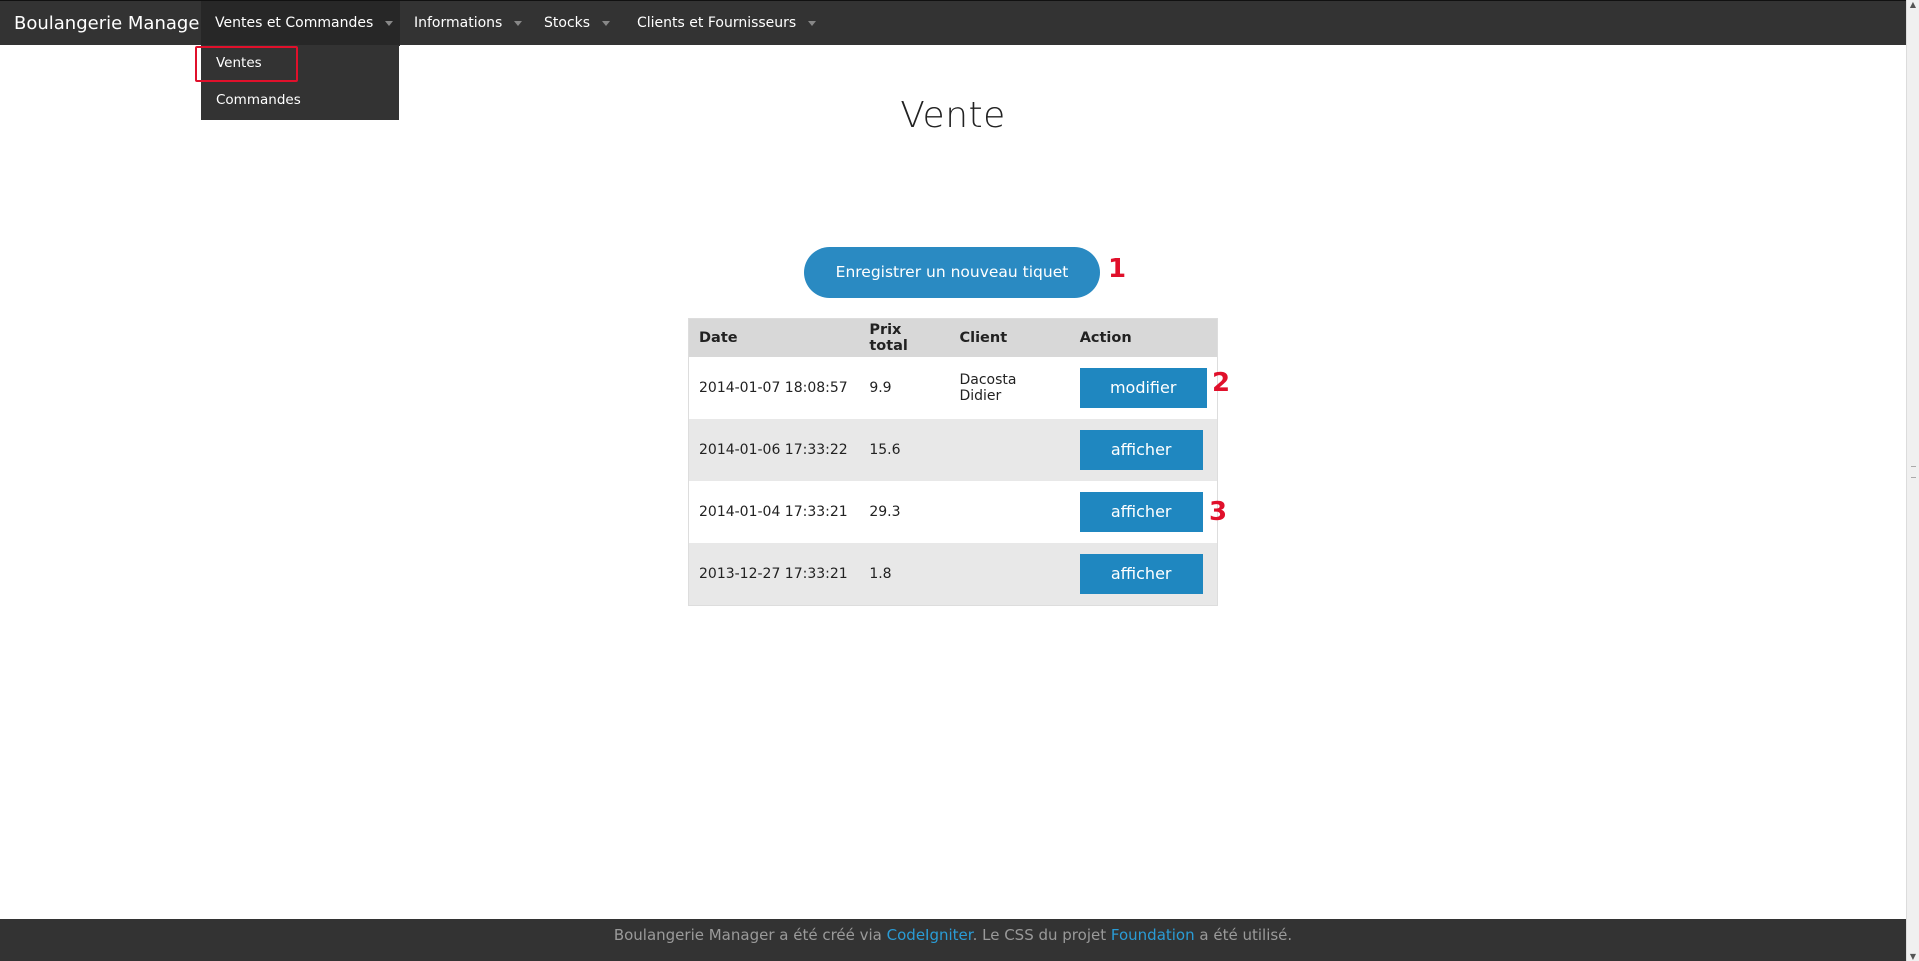 This screenshot has height=961, width=1919. What do you see at coordinates (567, 23) in the screenshot?
I see `nav-label: Stocks` at bounding box center [567, 23].